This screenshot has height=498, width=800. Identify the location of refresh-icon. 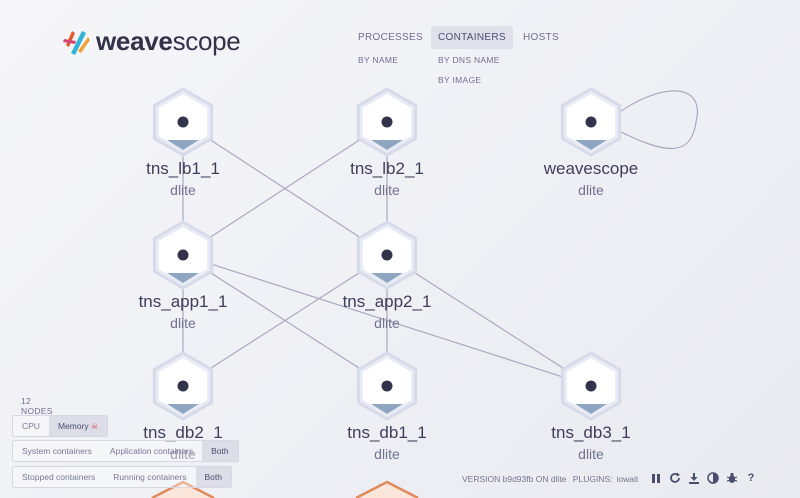
(675, 478).